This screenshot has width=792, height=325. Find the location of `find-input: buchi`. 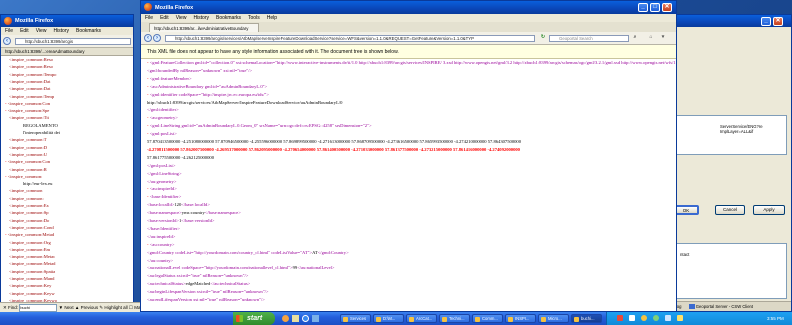

find-input: buchi is located at coordinates (38, 307).